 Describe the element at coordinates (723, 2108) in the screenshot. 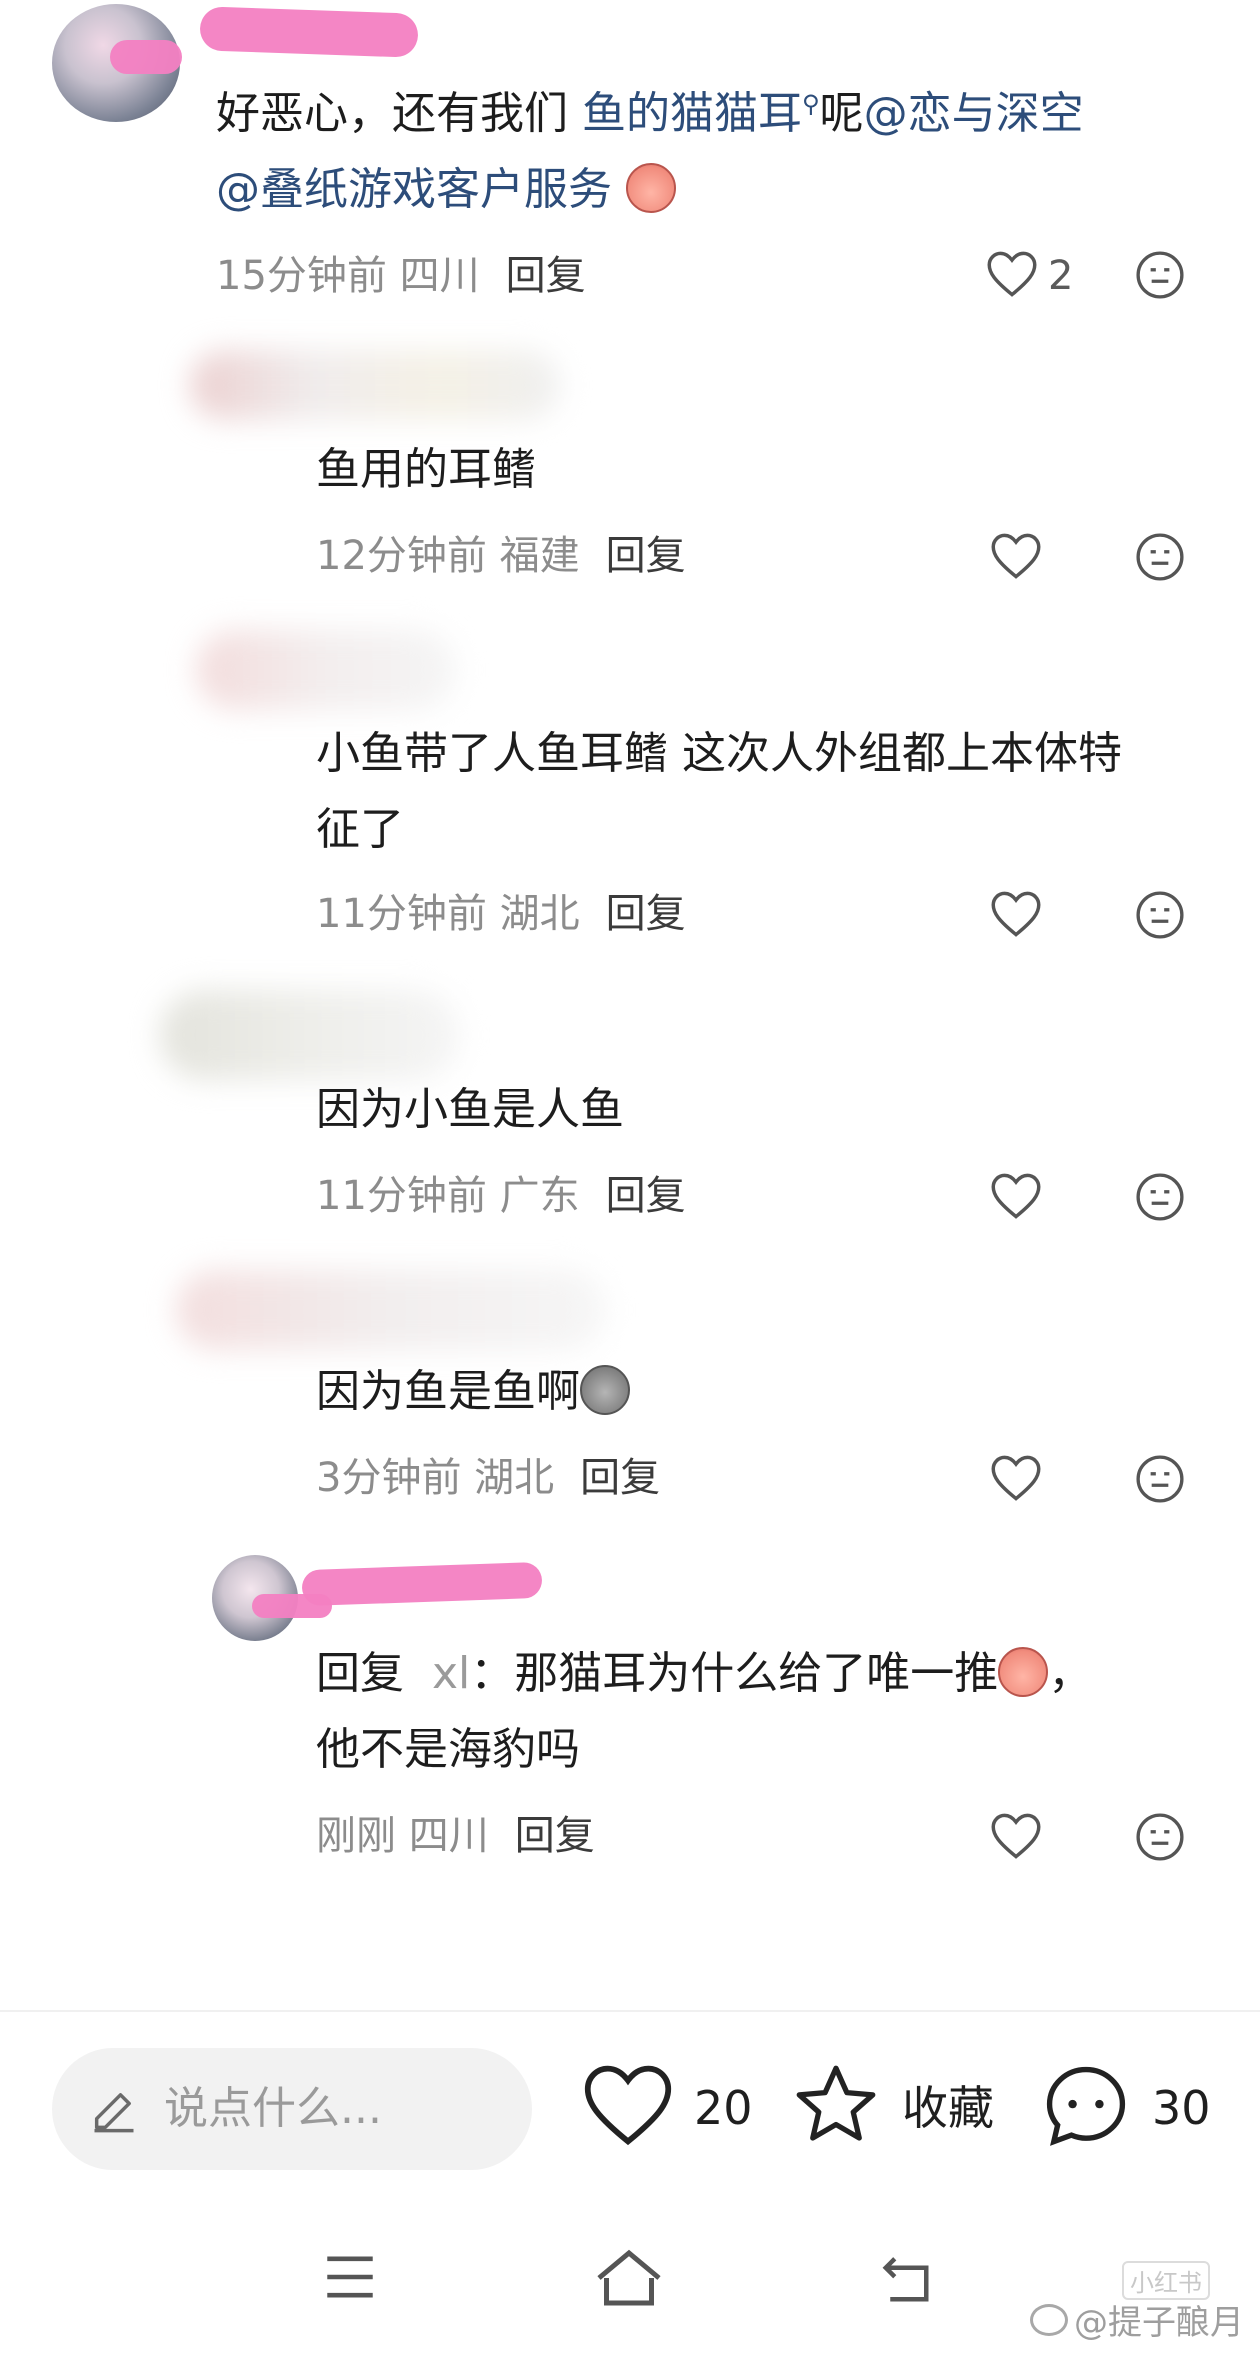

I see `like-count: 20` at that location.